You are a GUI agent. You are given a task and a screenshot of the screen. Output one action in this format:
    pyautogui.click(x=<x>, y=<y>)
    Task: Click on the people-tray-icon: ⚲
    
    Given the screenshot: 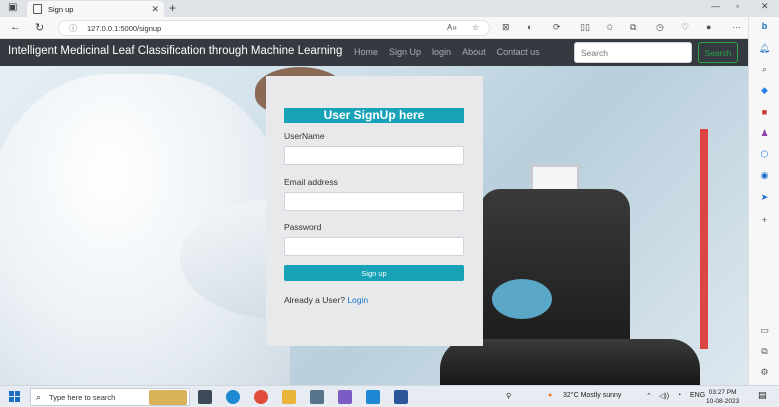 What is the action you would take?
    pyautogui.click(x=508, y=396)
    